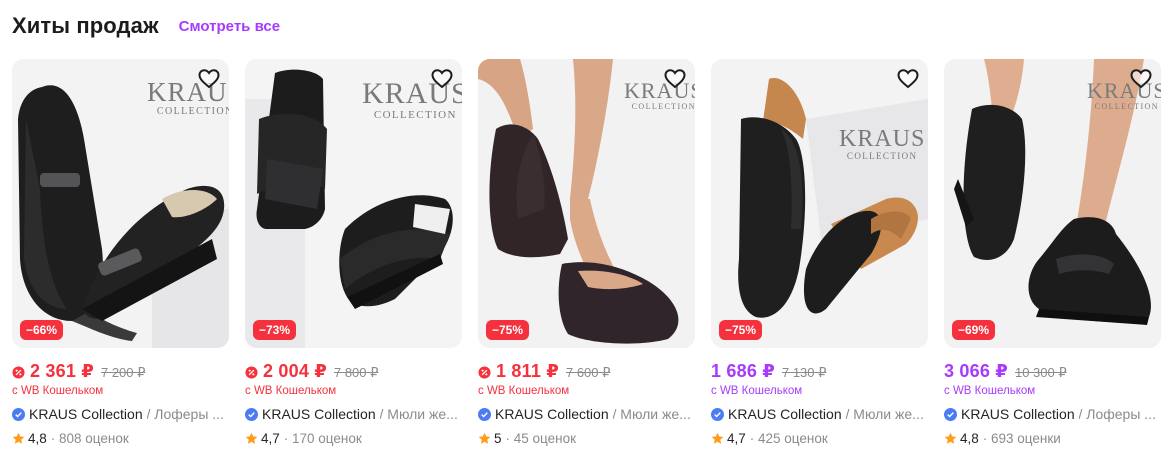 Image resolution: width=1176 pixels, height=459 pixels. I want to click on price: 1 686 ₽, so click(743, 371).